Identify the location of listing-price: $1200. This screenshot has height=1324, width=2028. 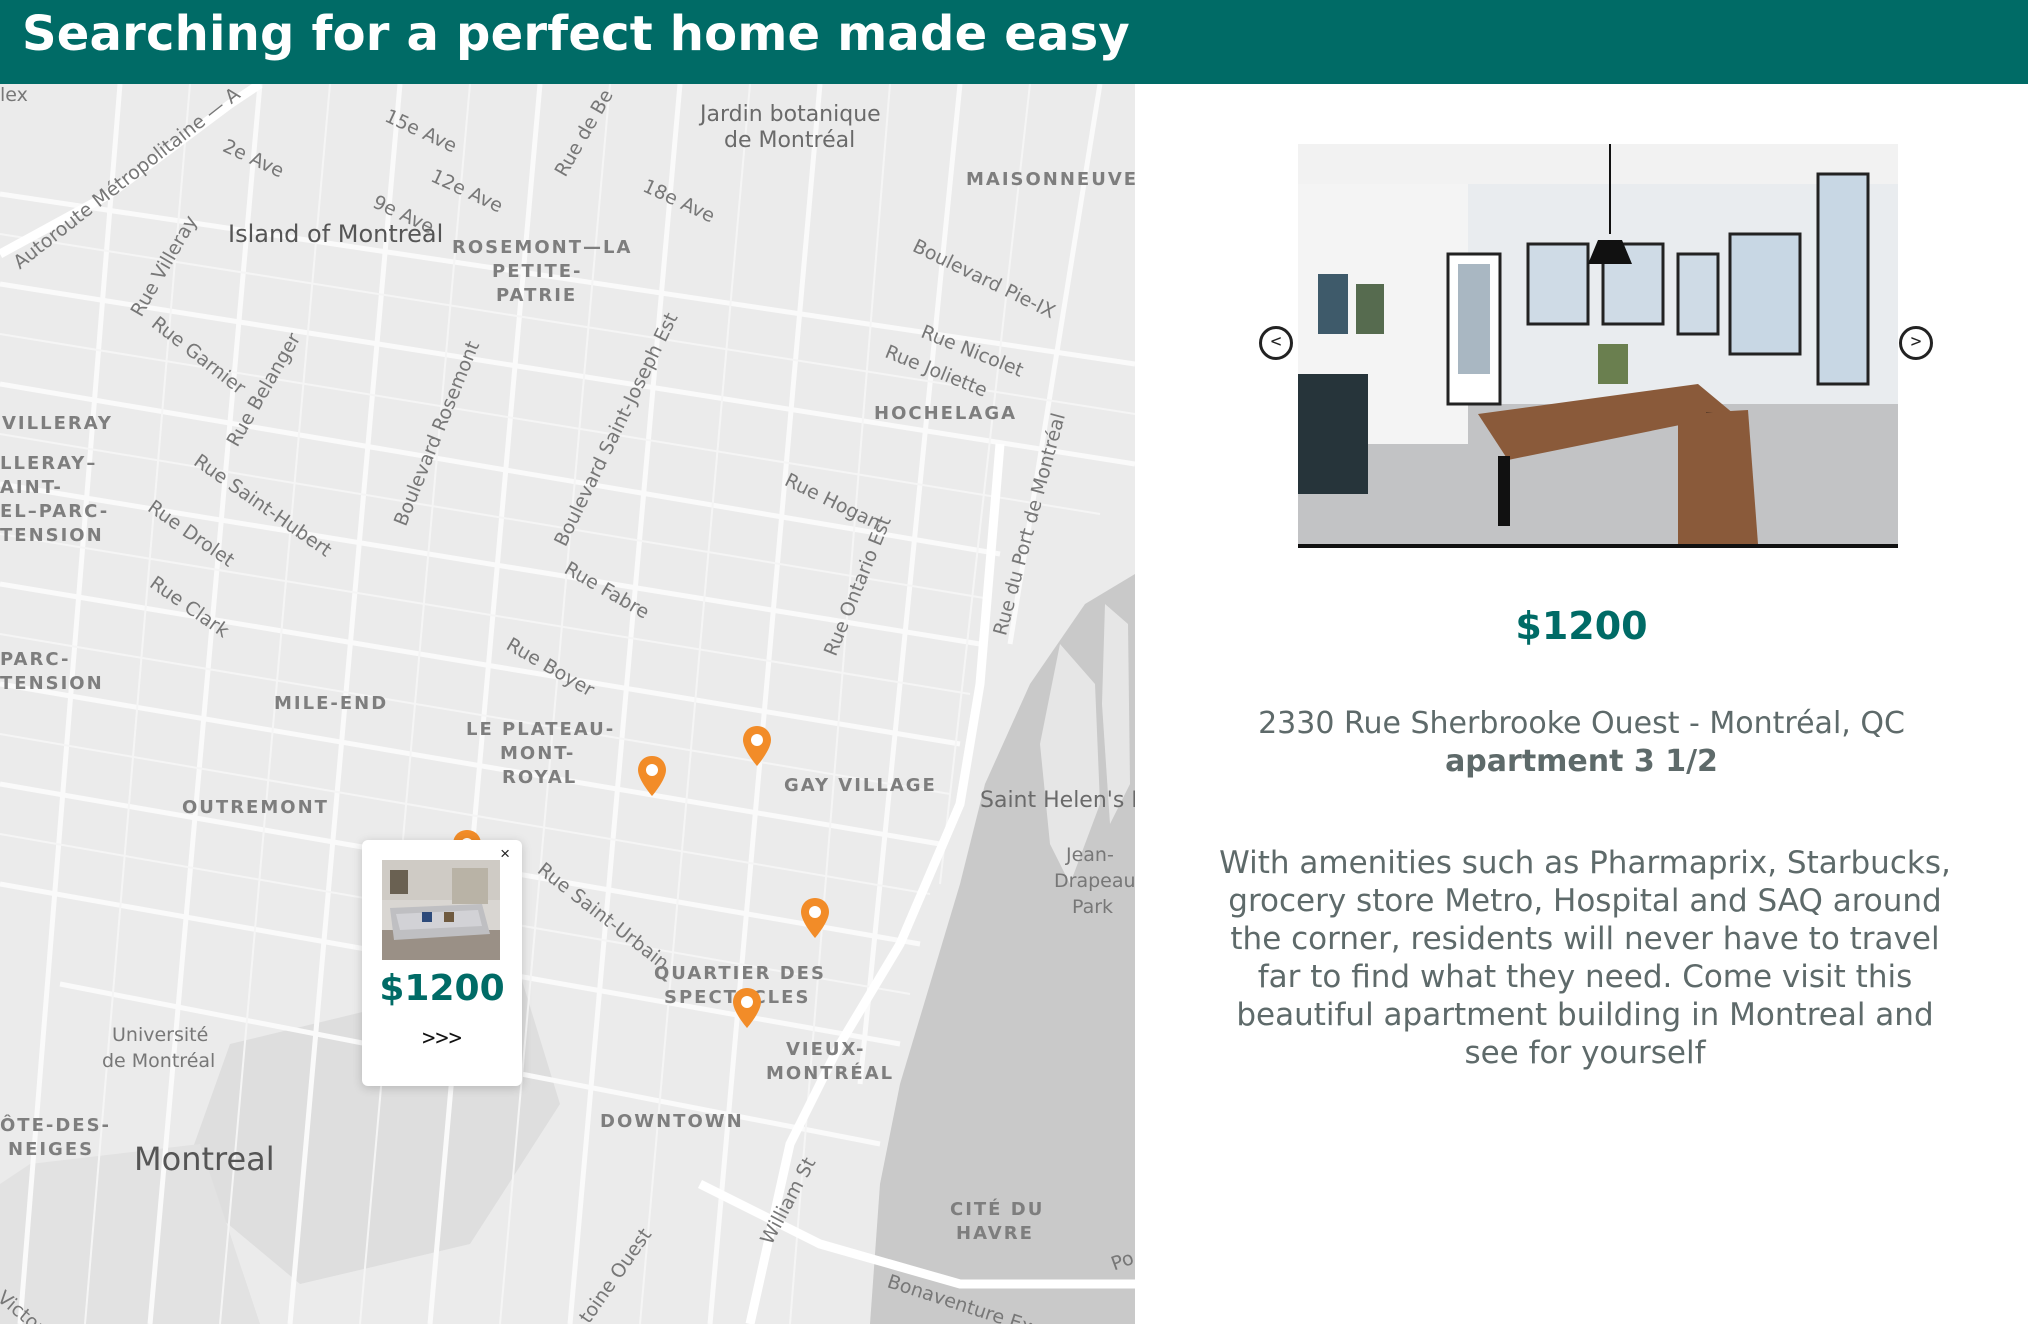
(1581, 626).